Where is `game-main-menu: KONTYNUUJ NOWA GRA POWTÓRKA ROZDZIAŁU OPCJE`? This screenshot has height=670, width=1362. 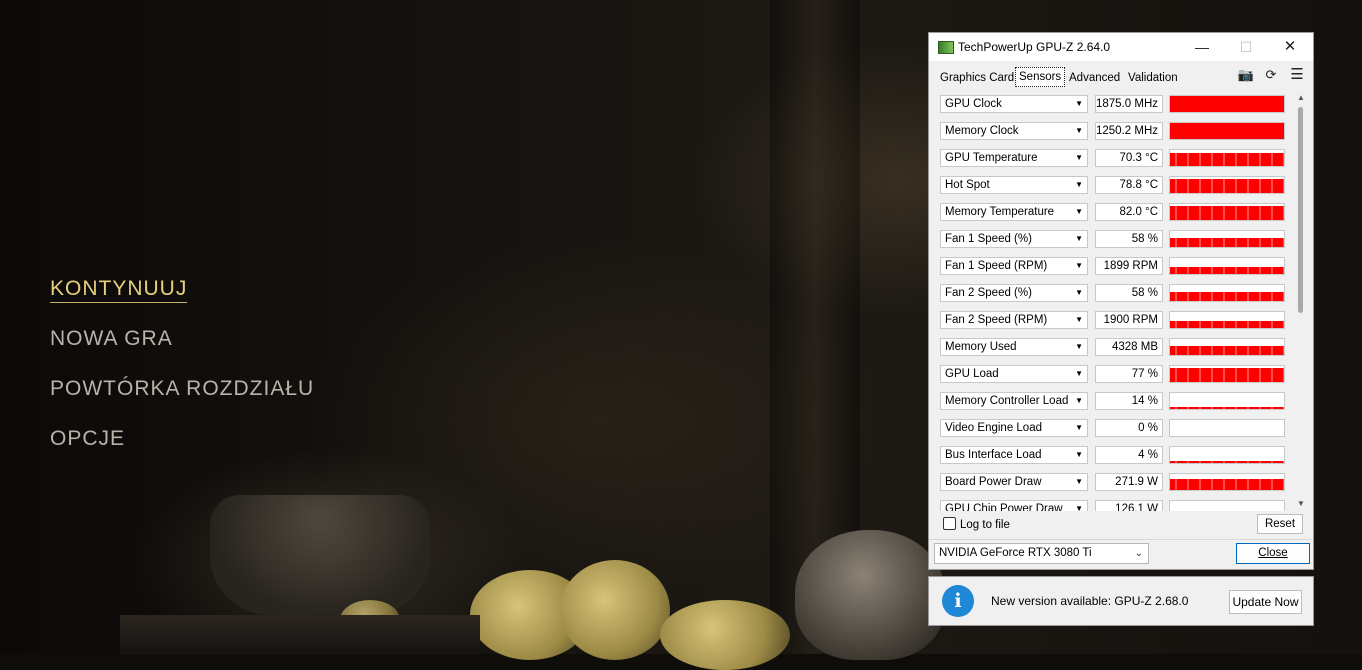
game-main-menu: KONTYNUUJ NOWA GRA POWTÓRKA ROZDZIAŁU OPCJE is located at coordinates (182, 372).